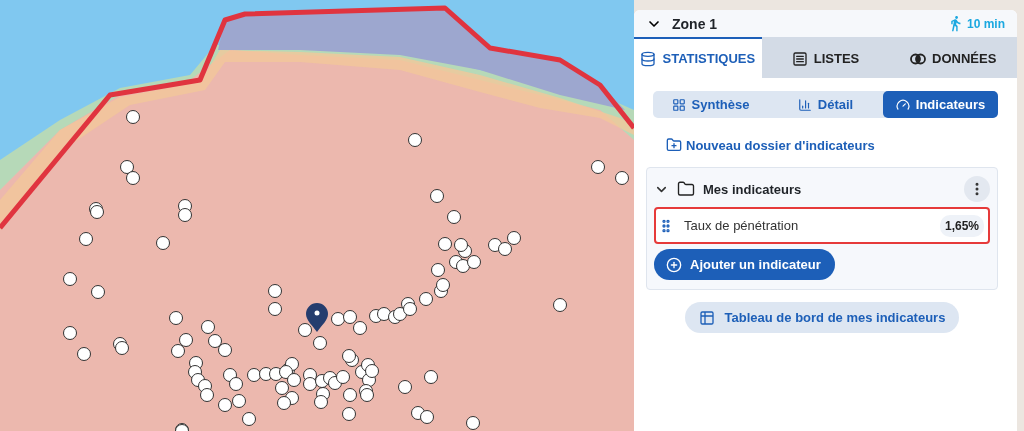  What do you see at coordinates (695, 23) in the screenshot?
I see `zone-title: Zone 1` at bounding box center [695, 23].